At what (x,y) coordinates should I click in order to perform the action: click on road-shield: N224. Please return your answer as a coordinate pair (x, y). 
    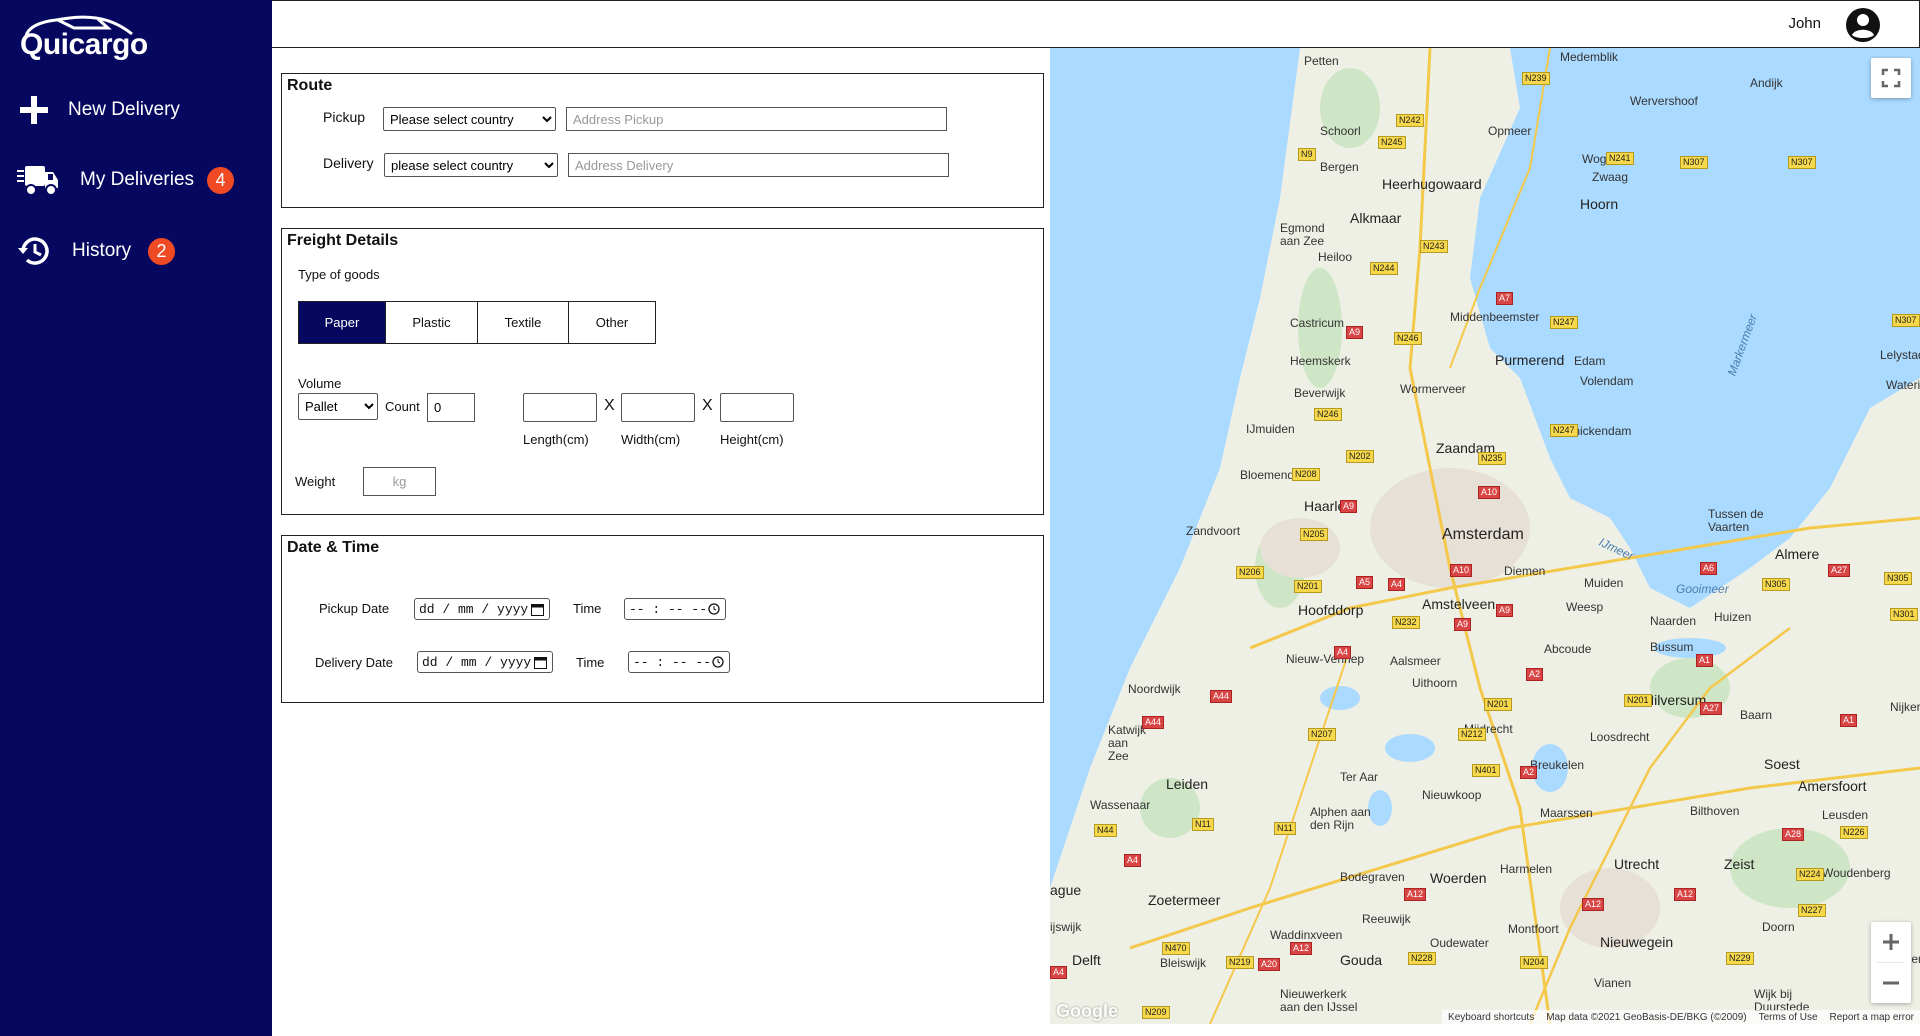
    Looking at the image, I should click on (1810, 874).